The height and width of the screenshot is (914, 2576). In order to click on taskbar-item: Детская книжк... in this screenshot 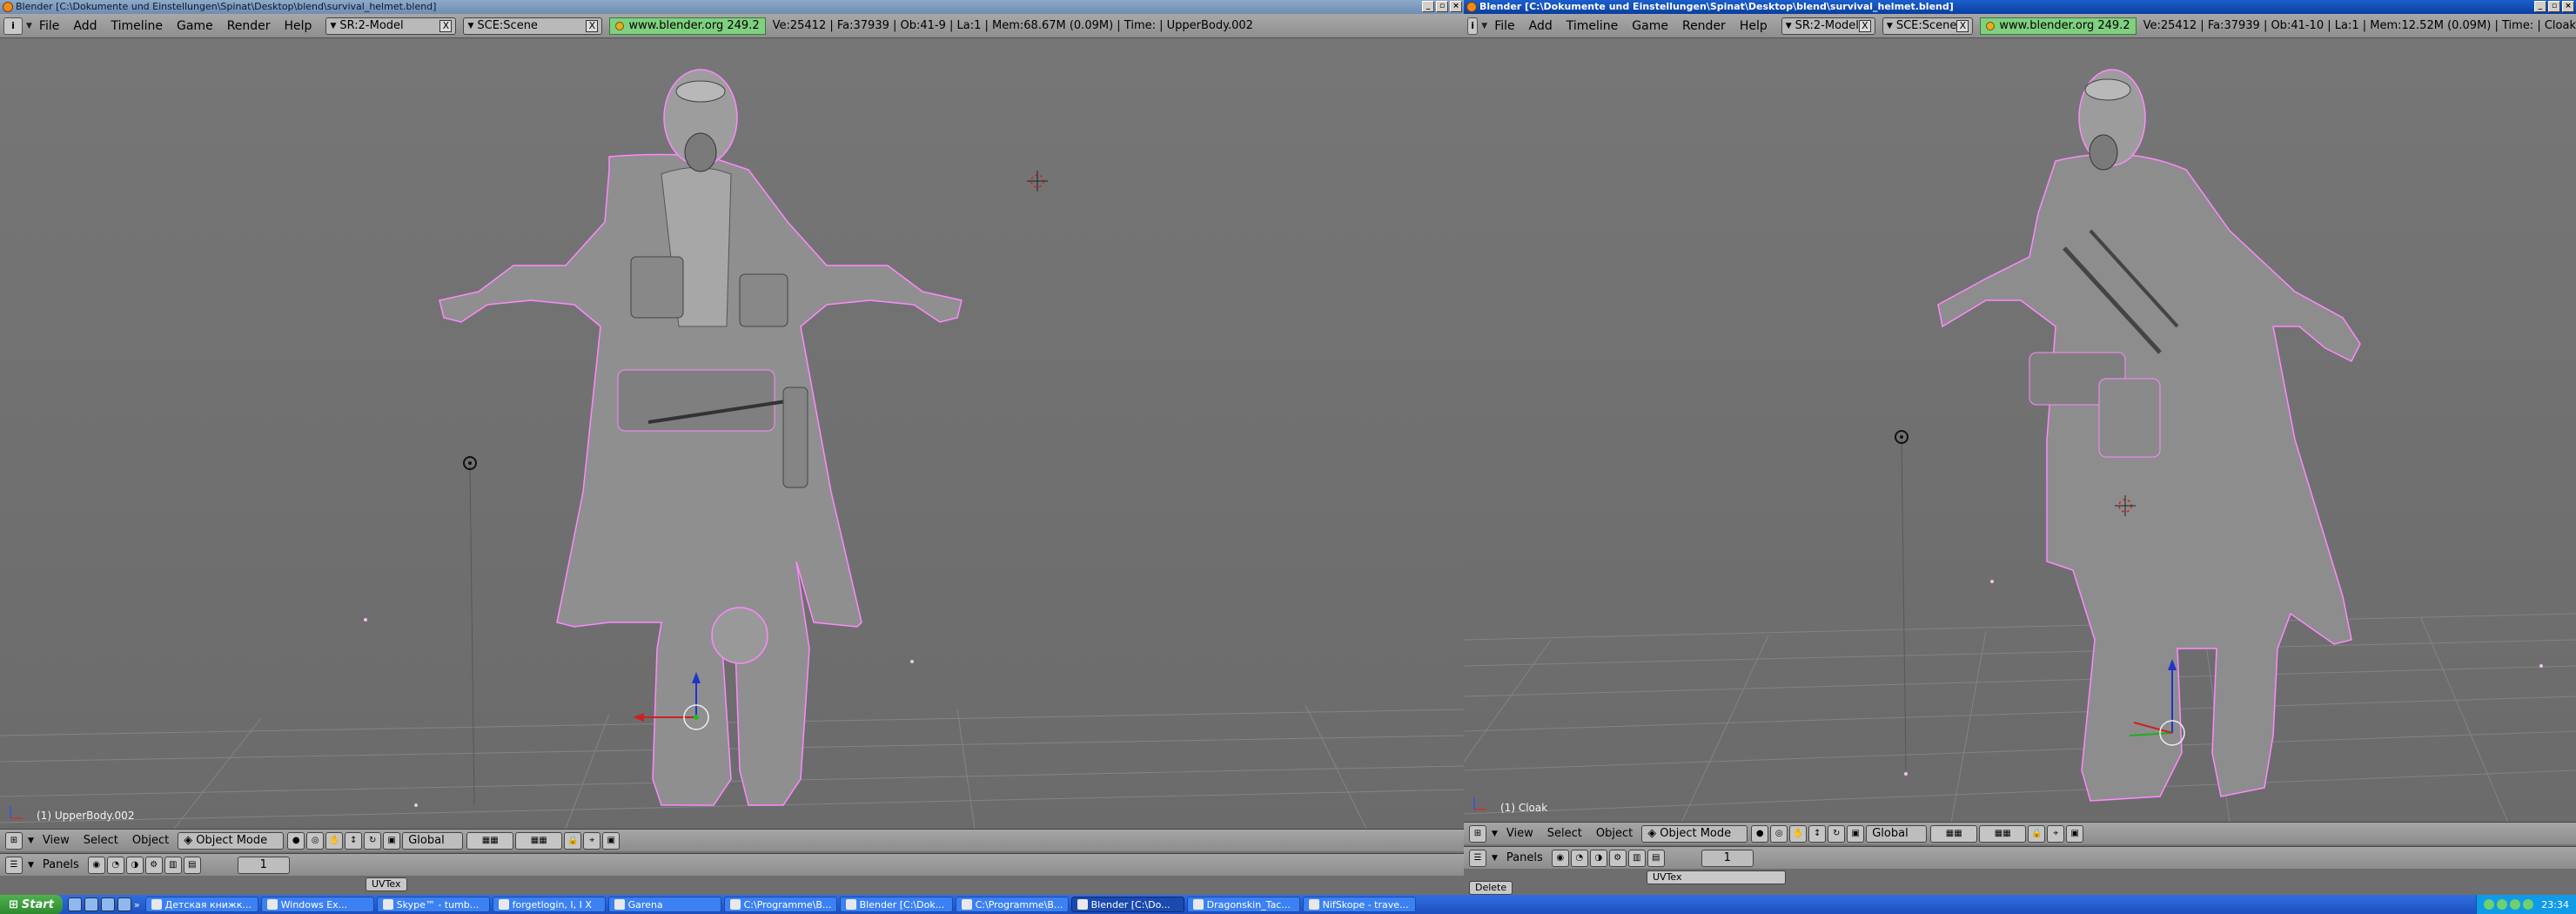, I will do `click(201, 905)`.